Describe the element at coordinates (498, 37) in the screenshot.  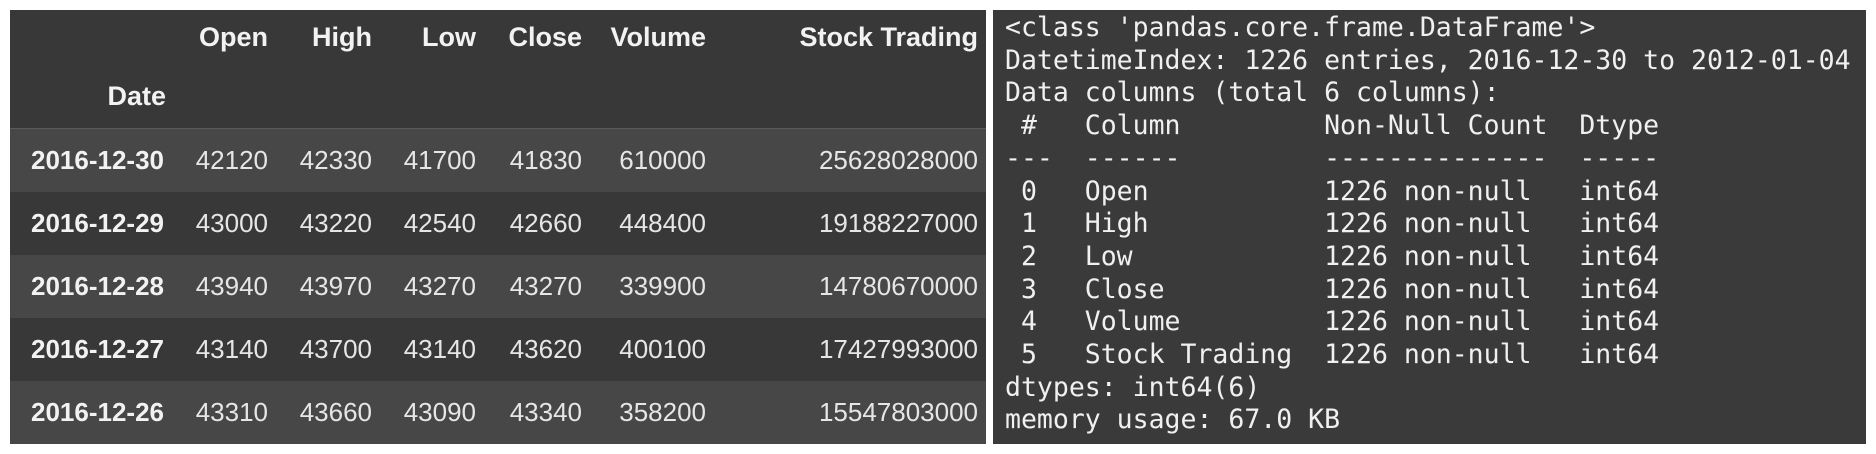
I see `column-header-row: Open High Low Close Volume Stock Trading` at that location.